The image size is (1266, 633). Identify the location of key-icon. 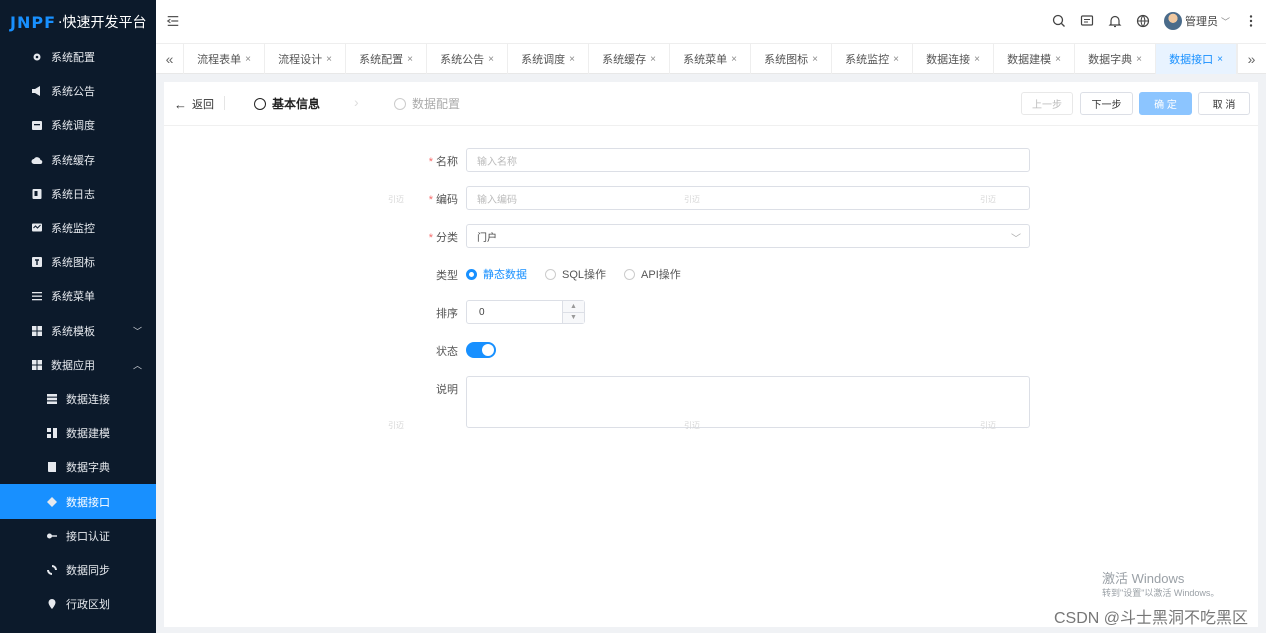
(52, 536).